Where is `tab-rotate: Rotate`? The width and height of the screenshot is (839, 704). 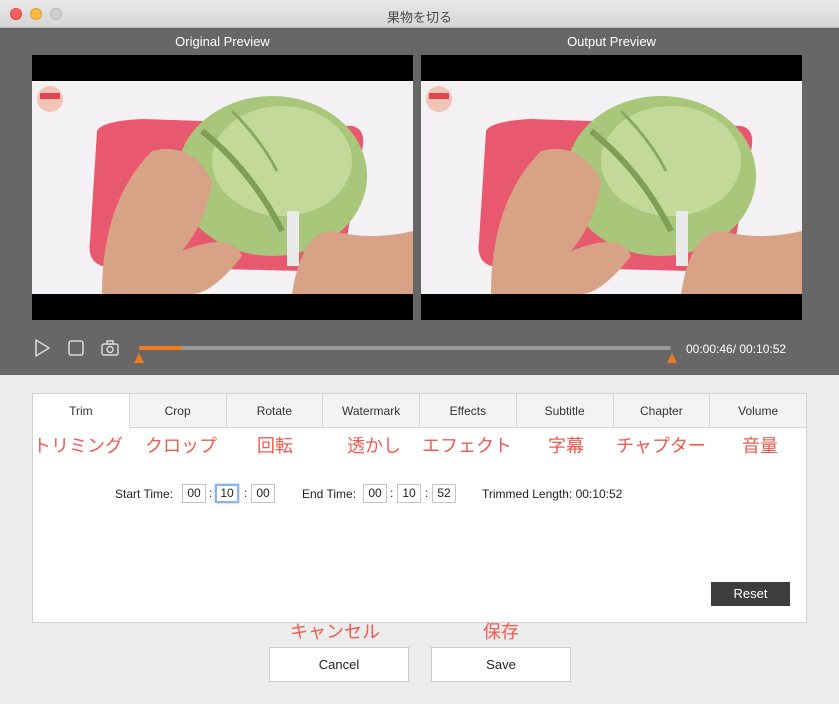 tab-rotate: Rotate is located at coordinates (275, 411).